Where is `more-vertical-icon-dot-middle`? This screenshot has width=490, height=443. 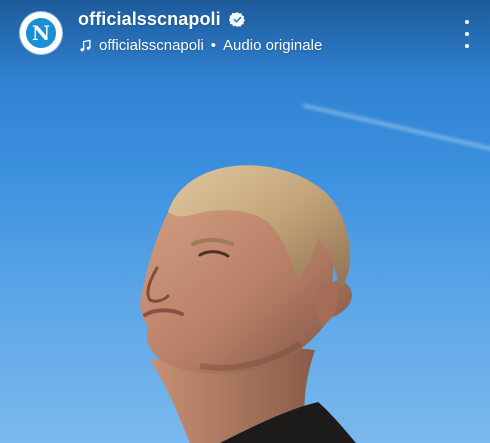 more-vertical-icon-dot-middle is located at coordinates (467, 34).